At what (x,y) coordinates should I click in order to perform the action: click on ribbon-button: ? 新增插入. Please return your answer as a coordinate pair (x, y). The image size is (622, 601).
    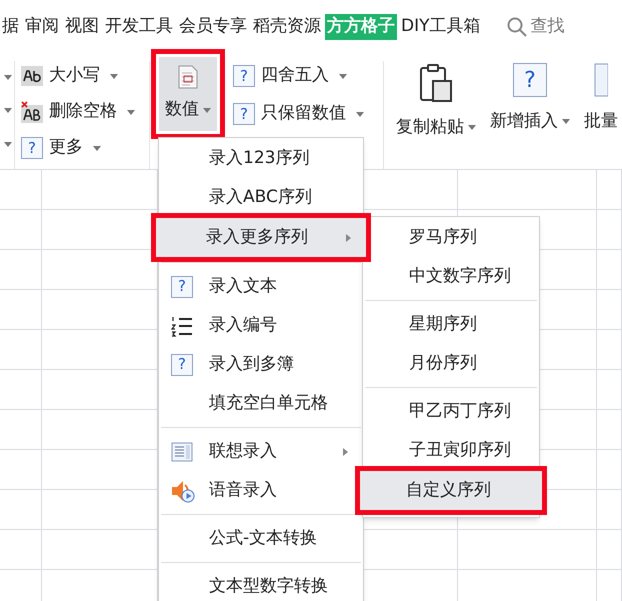
    Looking at the image, I should click on (530, 115).